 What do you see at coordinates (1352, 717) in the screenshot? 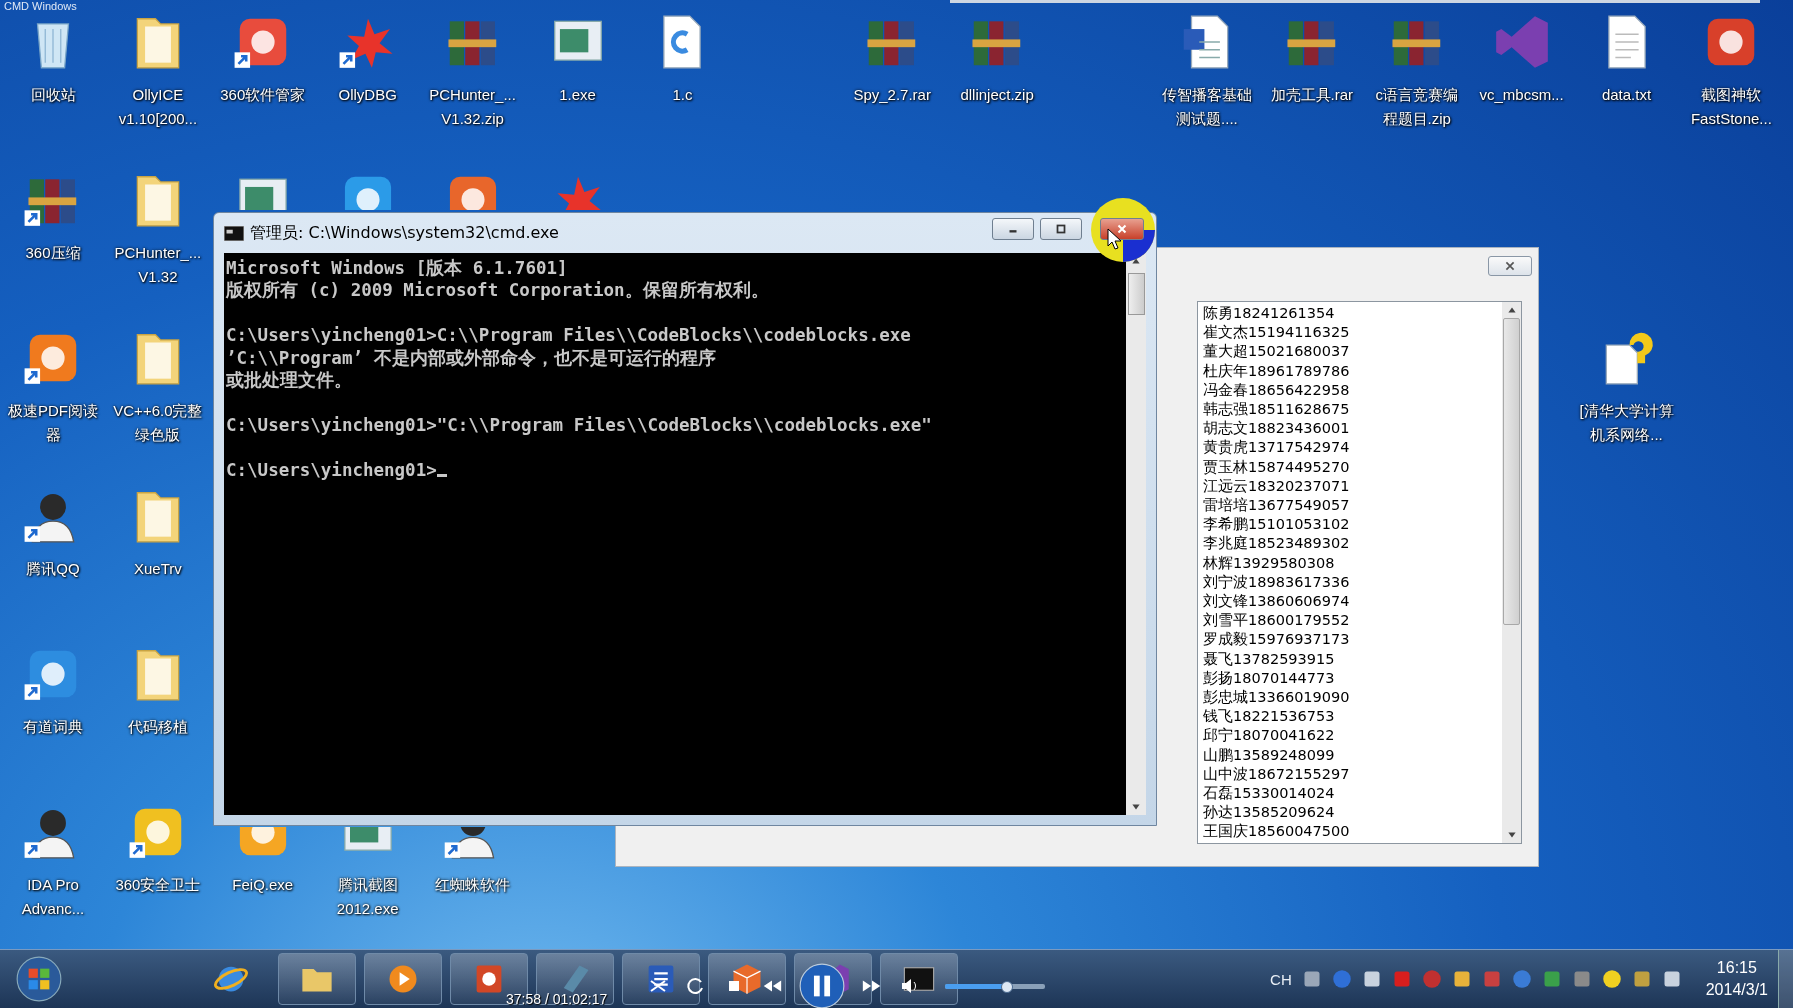
I see `list-item: 钱飞18221536753` at bounding box center [1352, 717].